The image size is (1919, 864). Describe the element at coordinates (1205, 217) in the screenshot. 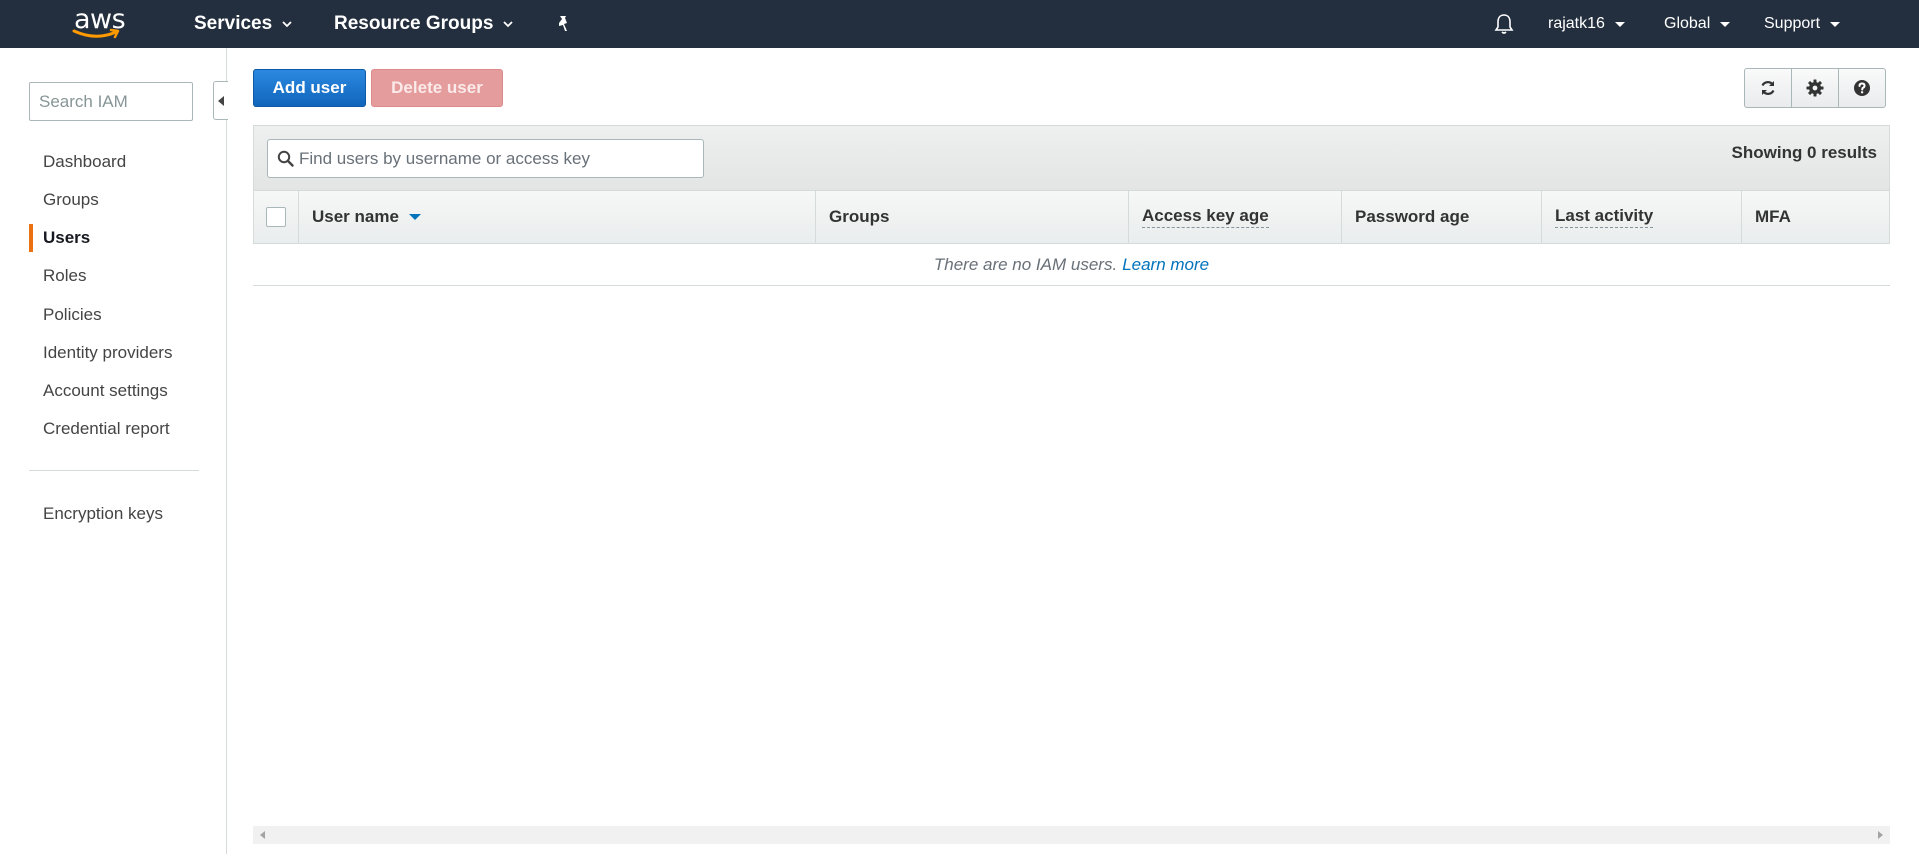

I see `column-access-key-age-label: Access key age` at that location.